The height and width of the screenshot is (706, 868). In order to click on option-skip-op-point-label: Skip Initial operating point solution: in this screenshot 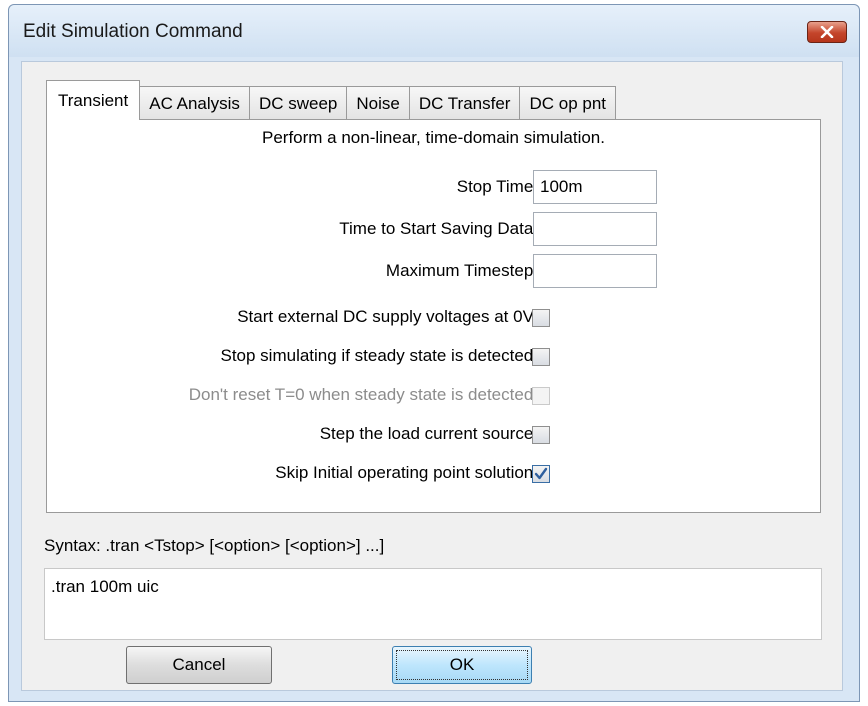, I will do `click(406, 472)`.